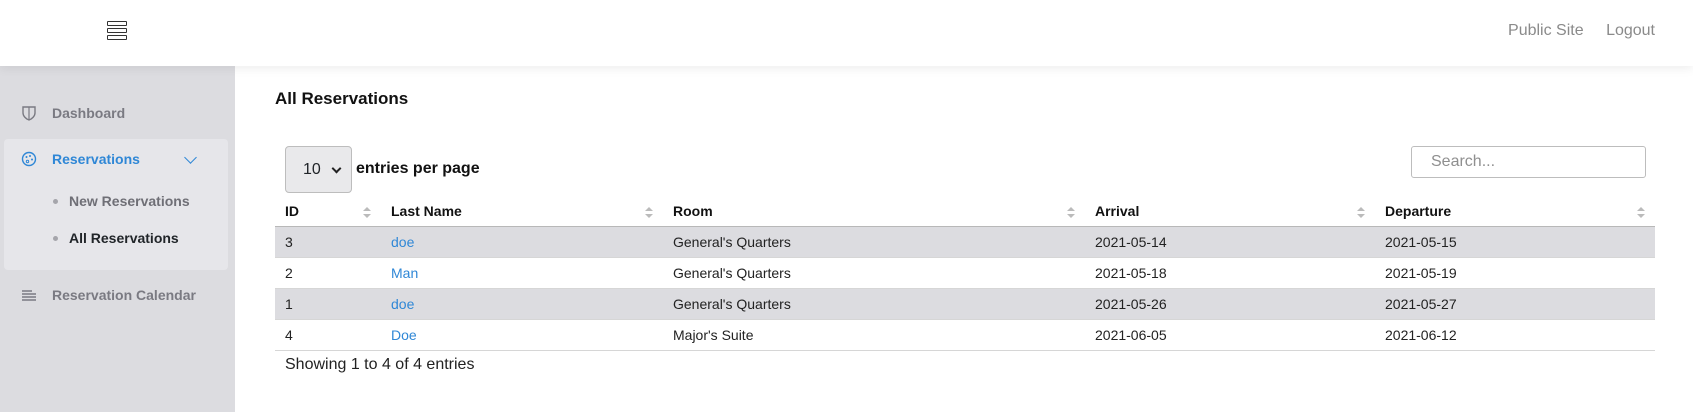 This screenshot has height=412, width=1693. Describe the element at coordinates (1528, 162) in the screenshot. I see `search-input` at that location.